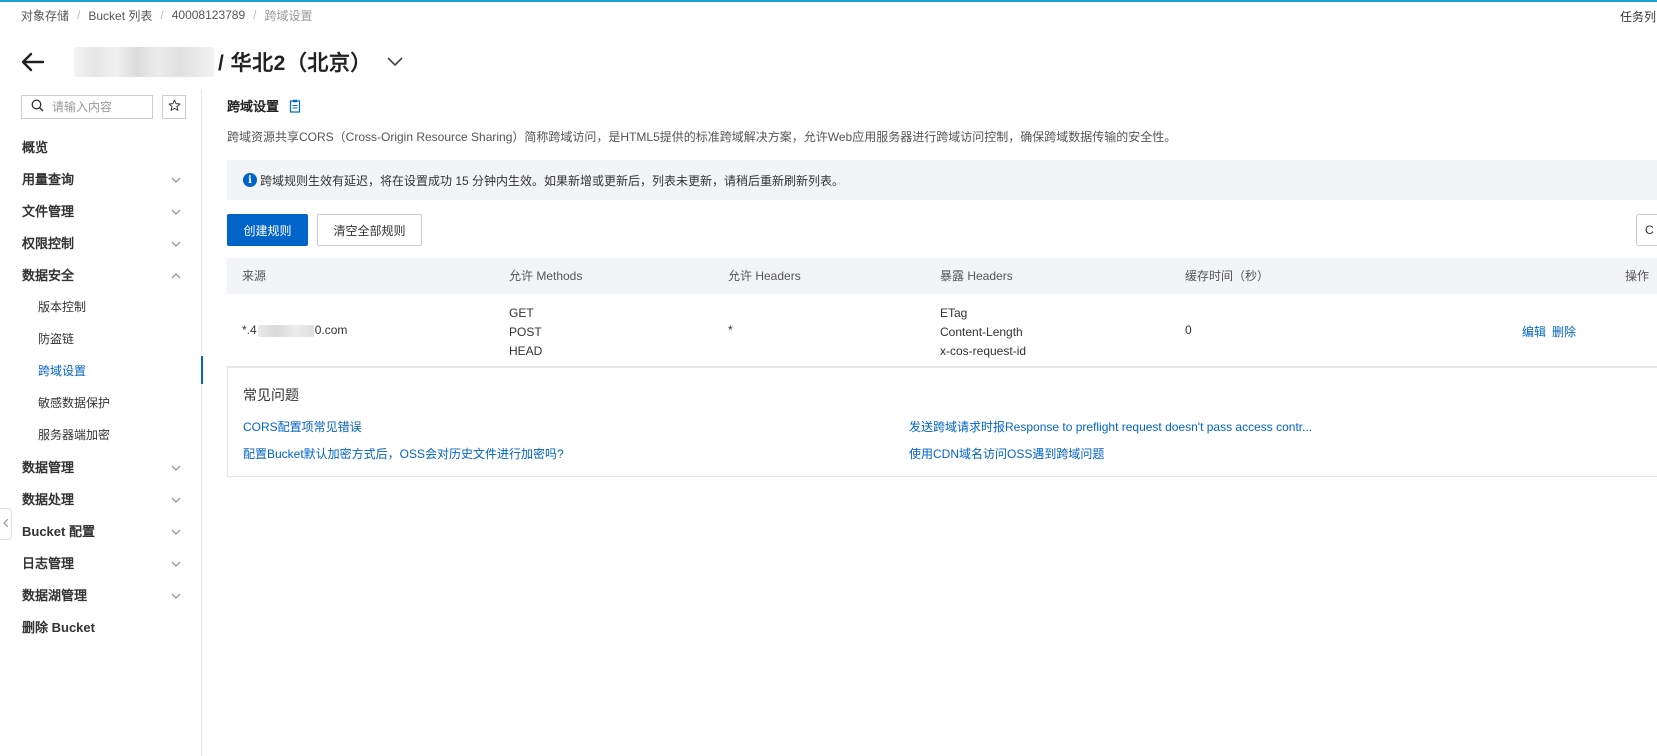  Describe the element at coordinates (120, 15) in the screenshot. I see `breadcrumb-bucket-list: Bucket 列表` at that location.